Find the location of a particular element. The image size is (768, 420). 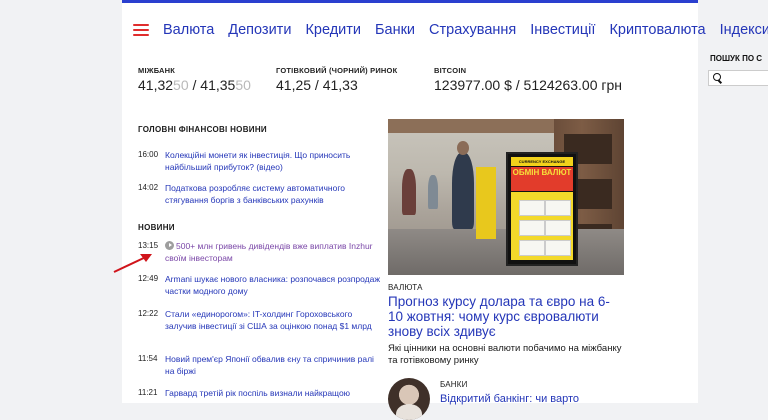

nav-item-currency: Валюта is located at coordinates (188, 30).